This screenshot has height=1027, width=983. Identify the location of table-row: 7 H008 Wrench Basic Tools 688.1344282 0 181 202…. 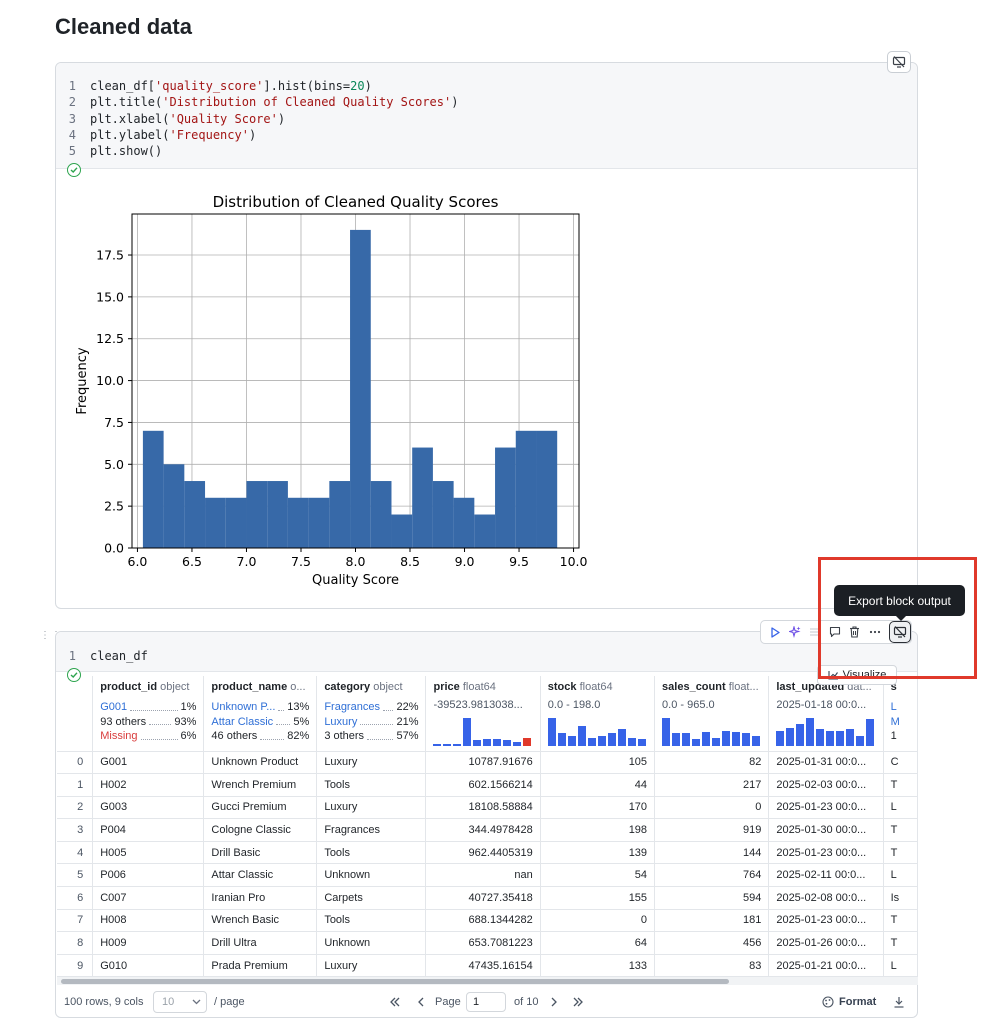
(487, 921).